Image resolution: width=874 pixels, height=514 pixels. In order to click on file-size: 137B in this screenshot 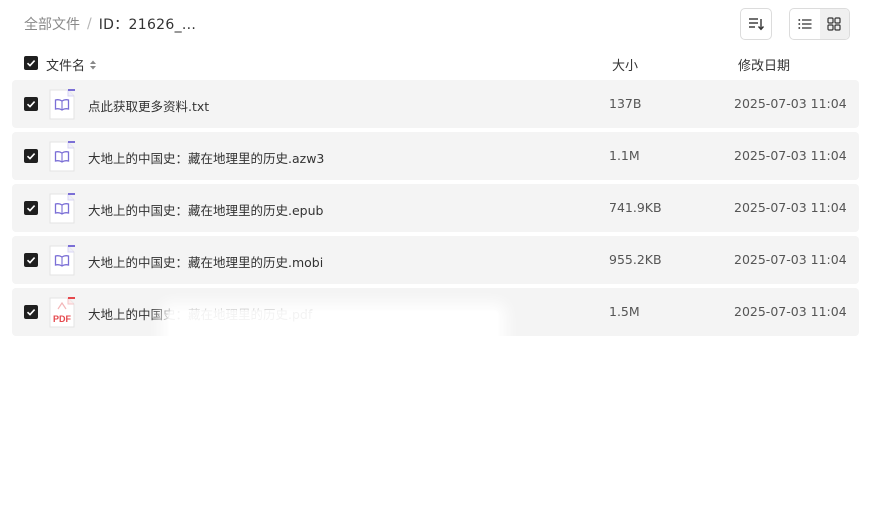, I will do `click(625, 103)`.